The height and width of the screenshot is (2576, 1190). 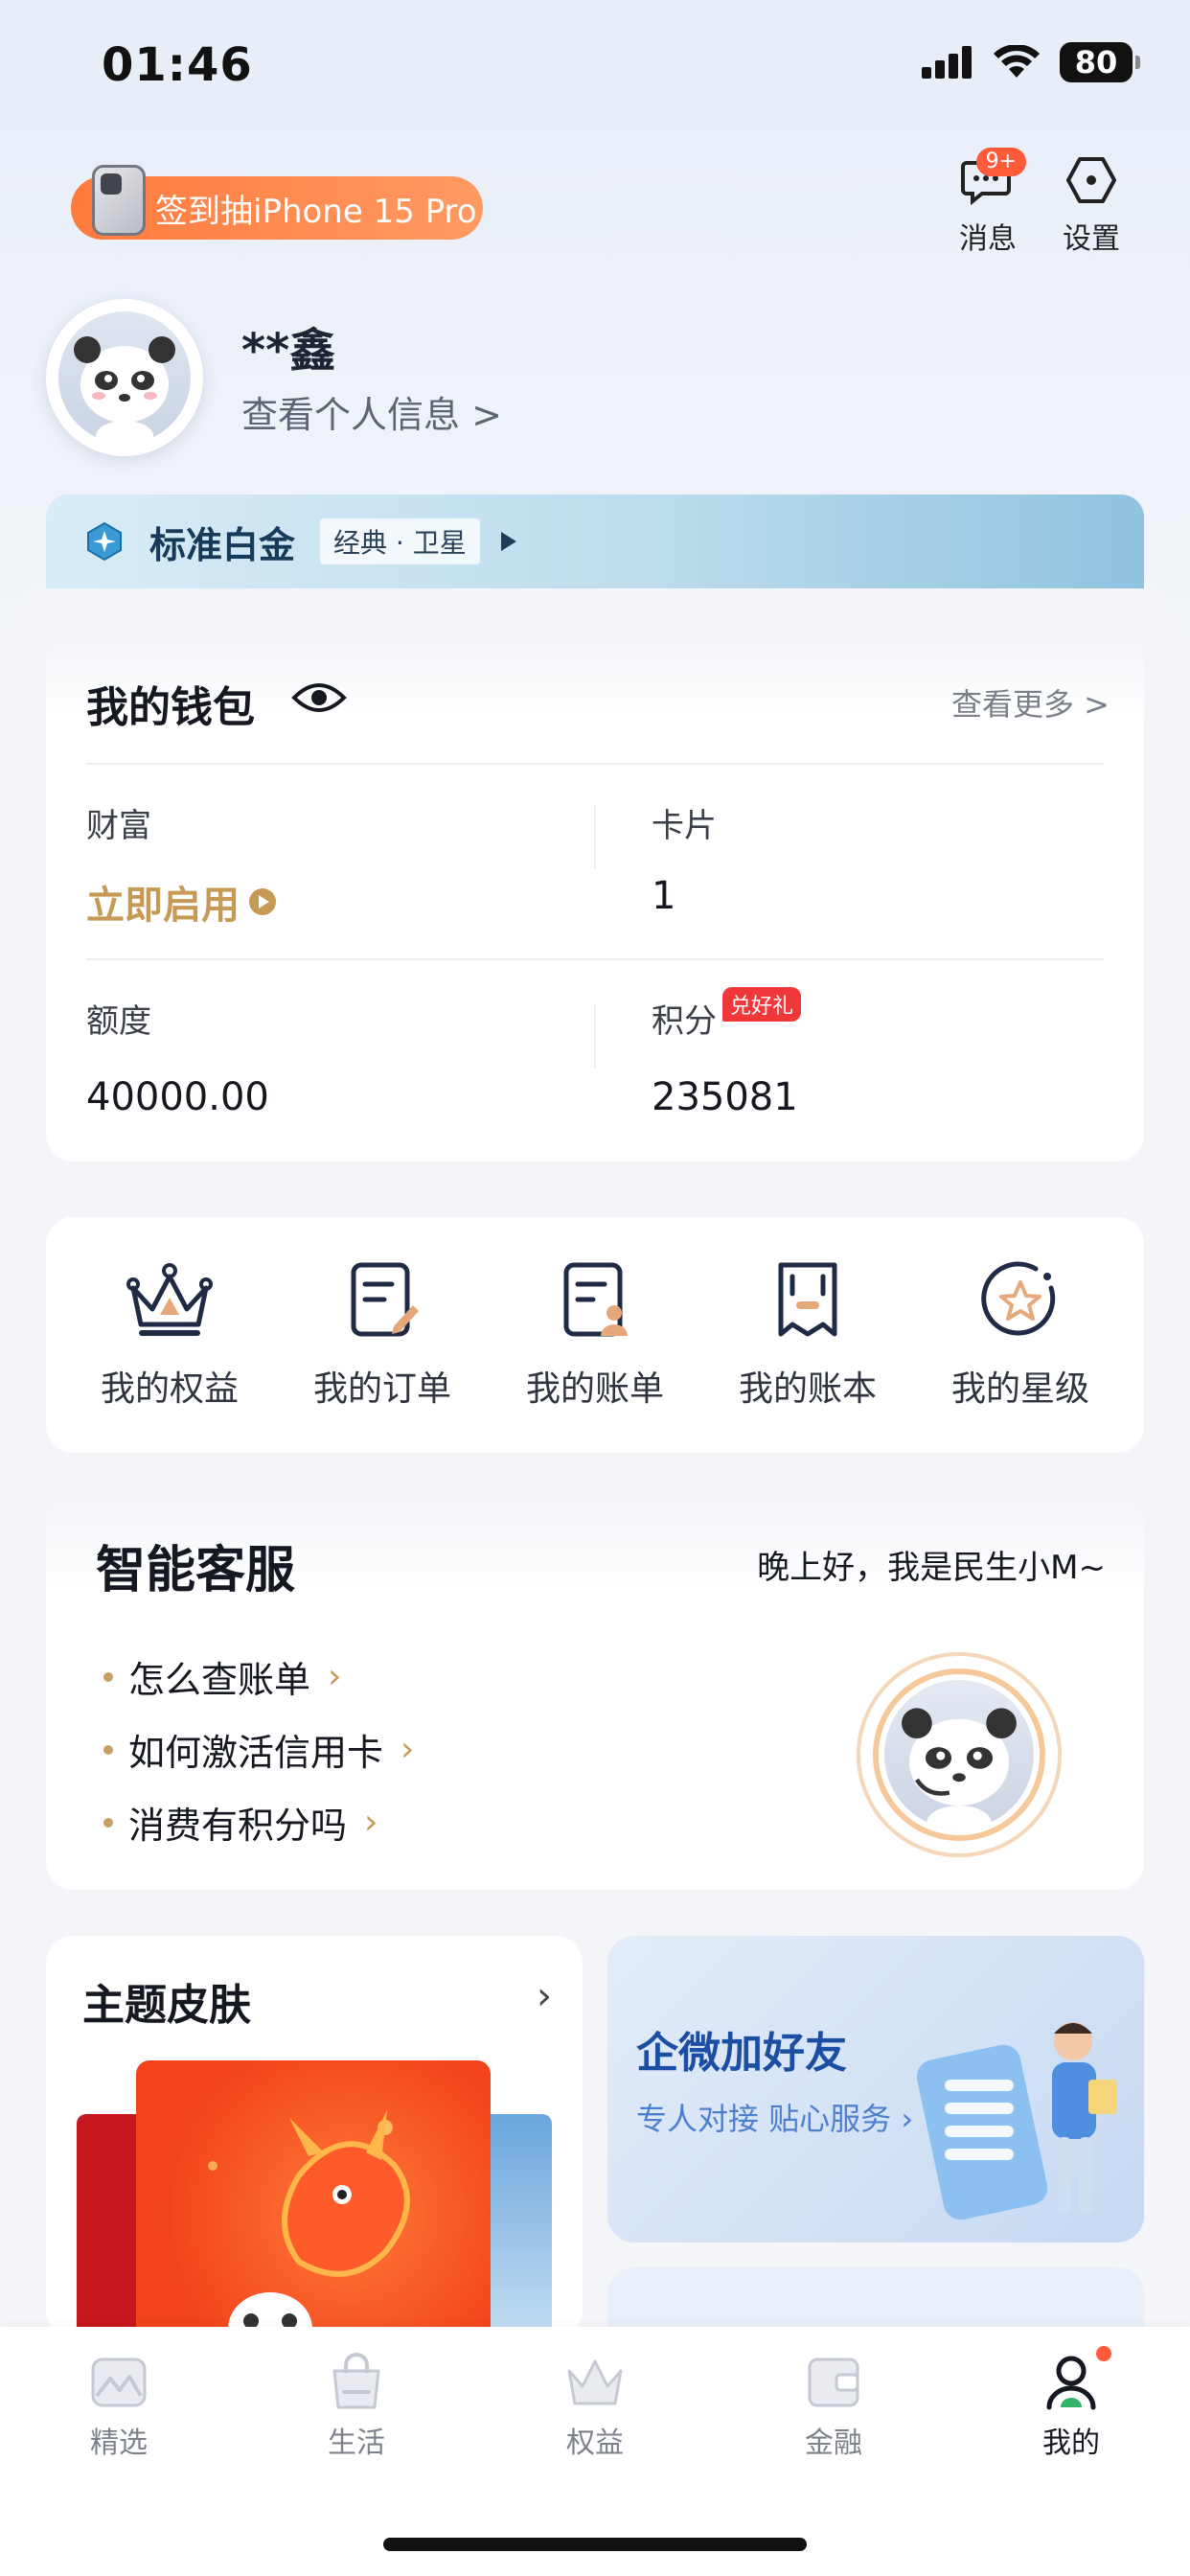 What do you see at coordinates (684, 1021) in the screenshot?
I see `points-label: 积分` at bounding box center [684, 1021].